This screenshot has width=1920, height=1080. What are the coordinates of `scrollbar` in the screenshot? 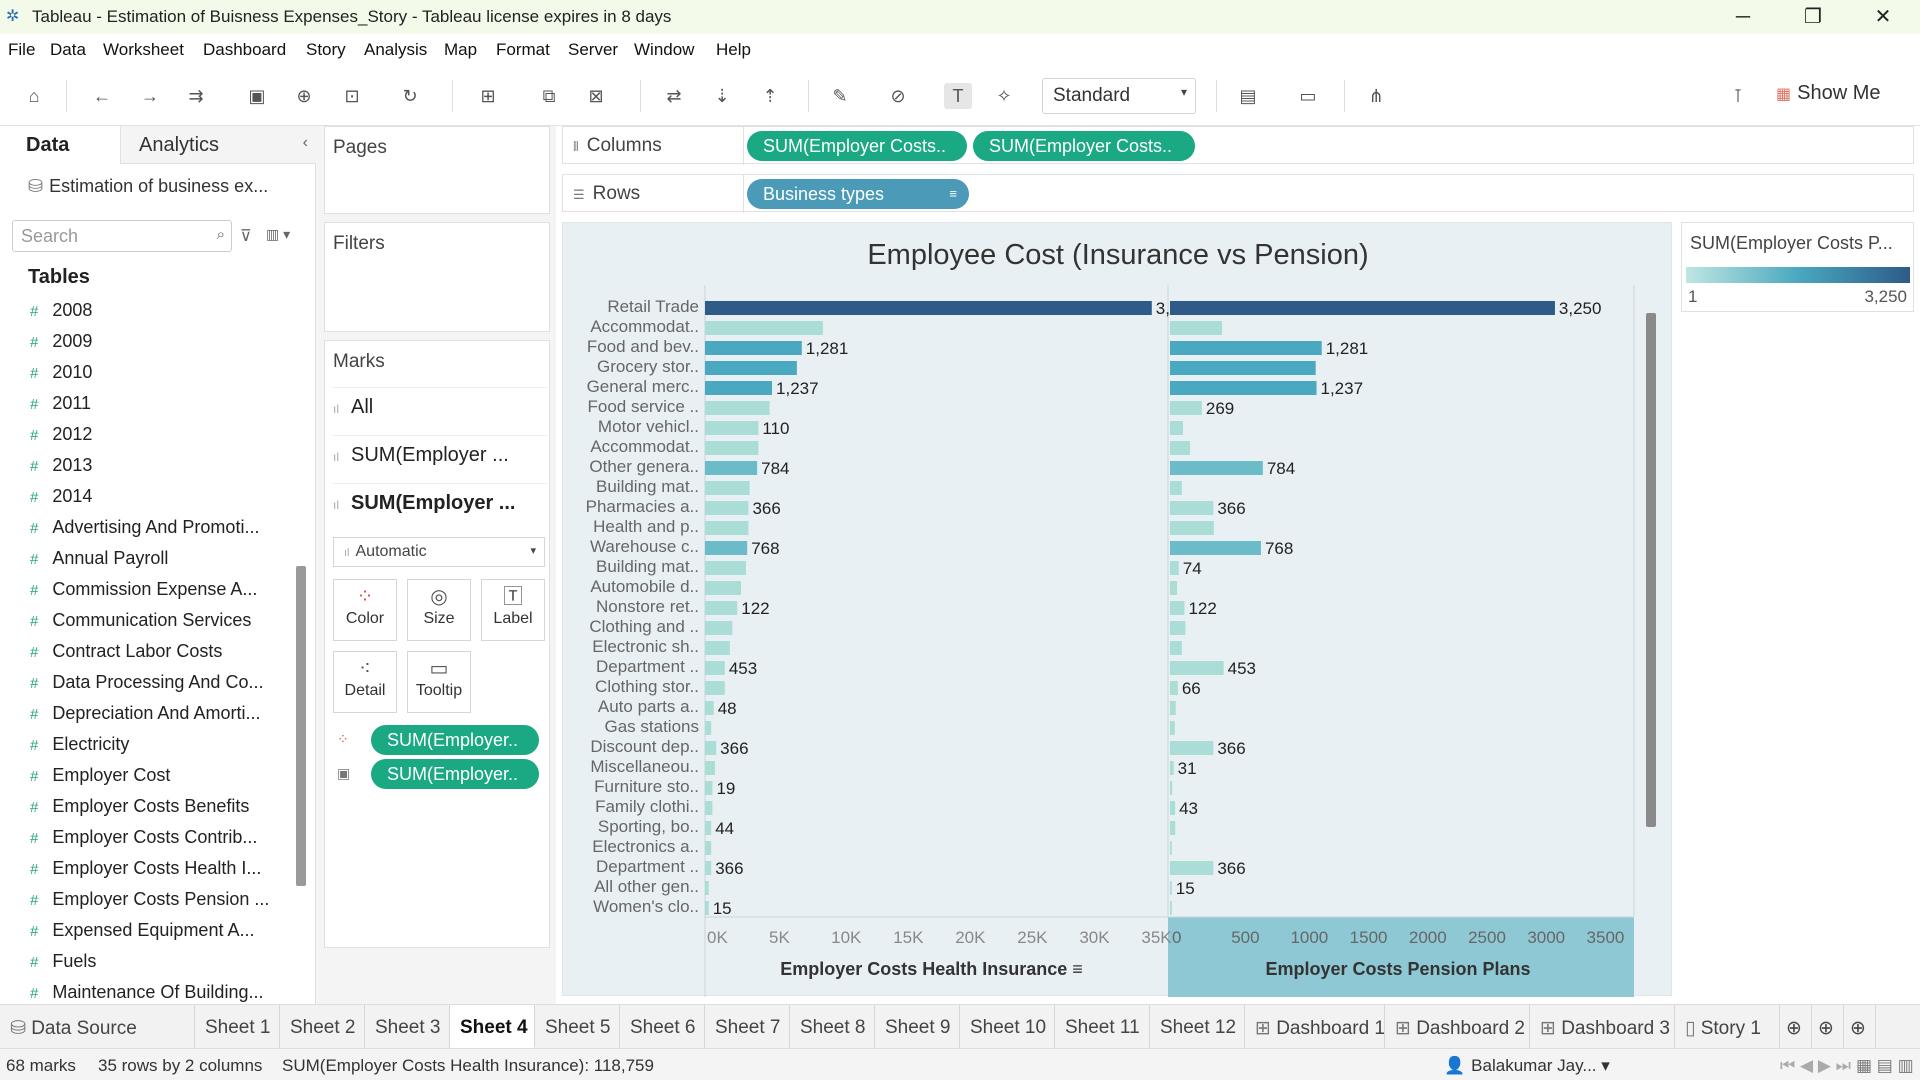 It's located at (301, 726).